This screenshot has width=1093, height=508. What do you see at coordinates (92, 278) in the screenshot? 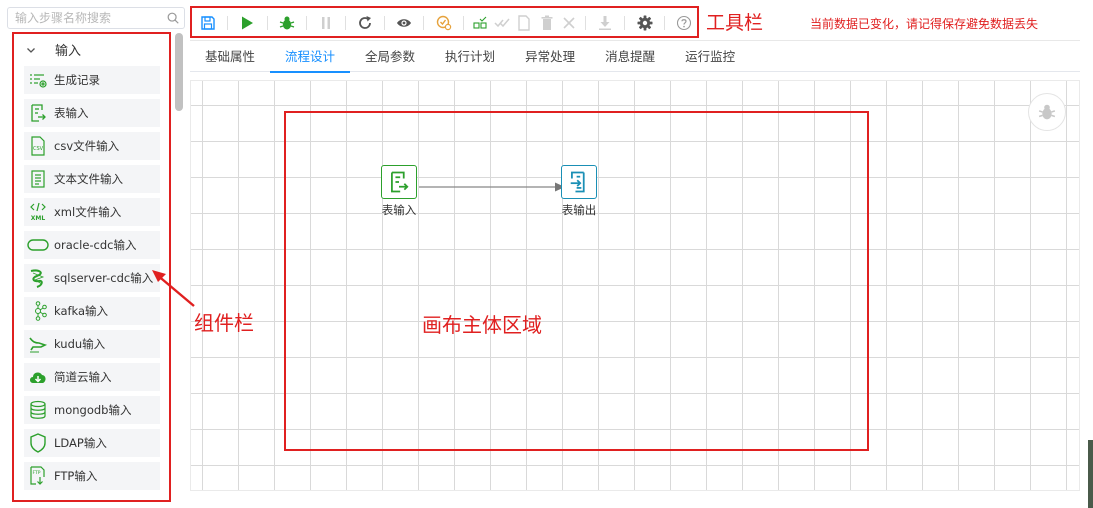
I see `component-item-sqlserver-cdc-input: sqlserver-cdc输入` at bounding box center [92, 278].